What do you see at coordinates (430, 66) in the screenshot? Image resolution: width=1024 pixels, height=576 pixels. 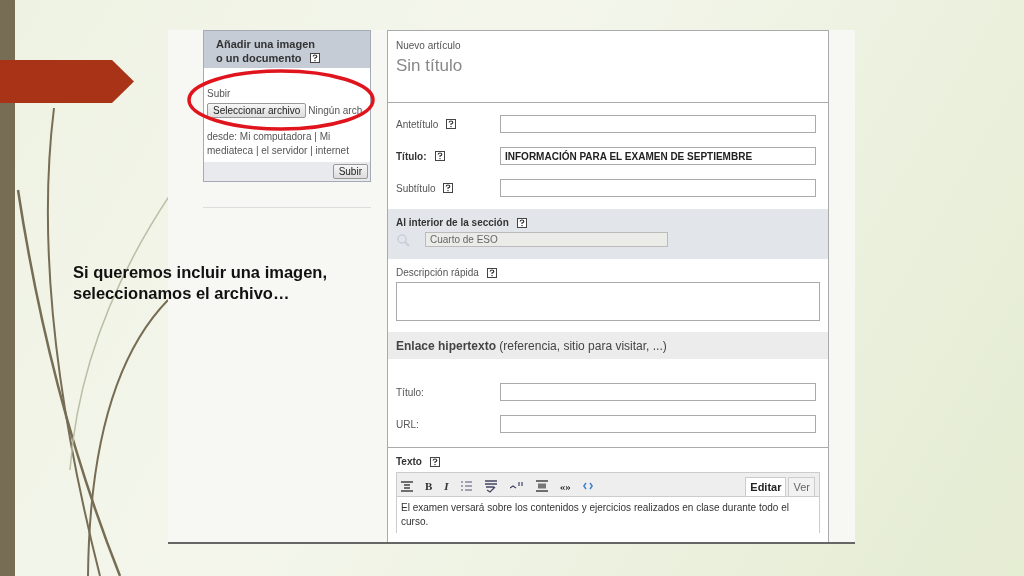 I see `article-title: Sin título` at bounding box center [430, 66].